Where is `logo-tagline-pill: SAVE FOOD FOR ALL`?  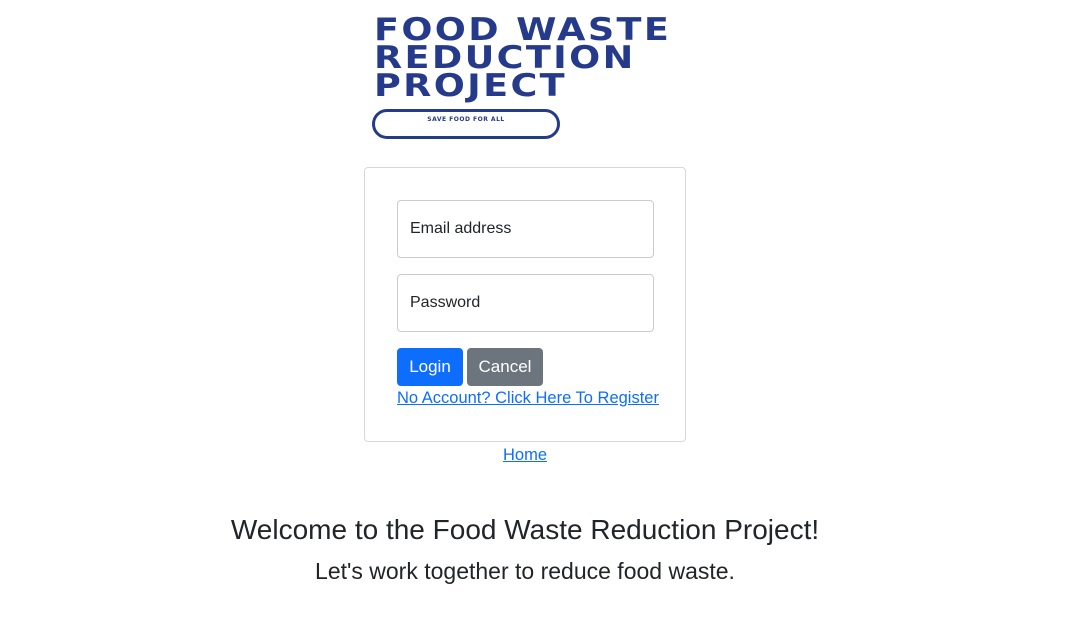 logo-tagline-pill: SAVE FOOD FOR ALL is located at coordinates (466, 124).